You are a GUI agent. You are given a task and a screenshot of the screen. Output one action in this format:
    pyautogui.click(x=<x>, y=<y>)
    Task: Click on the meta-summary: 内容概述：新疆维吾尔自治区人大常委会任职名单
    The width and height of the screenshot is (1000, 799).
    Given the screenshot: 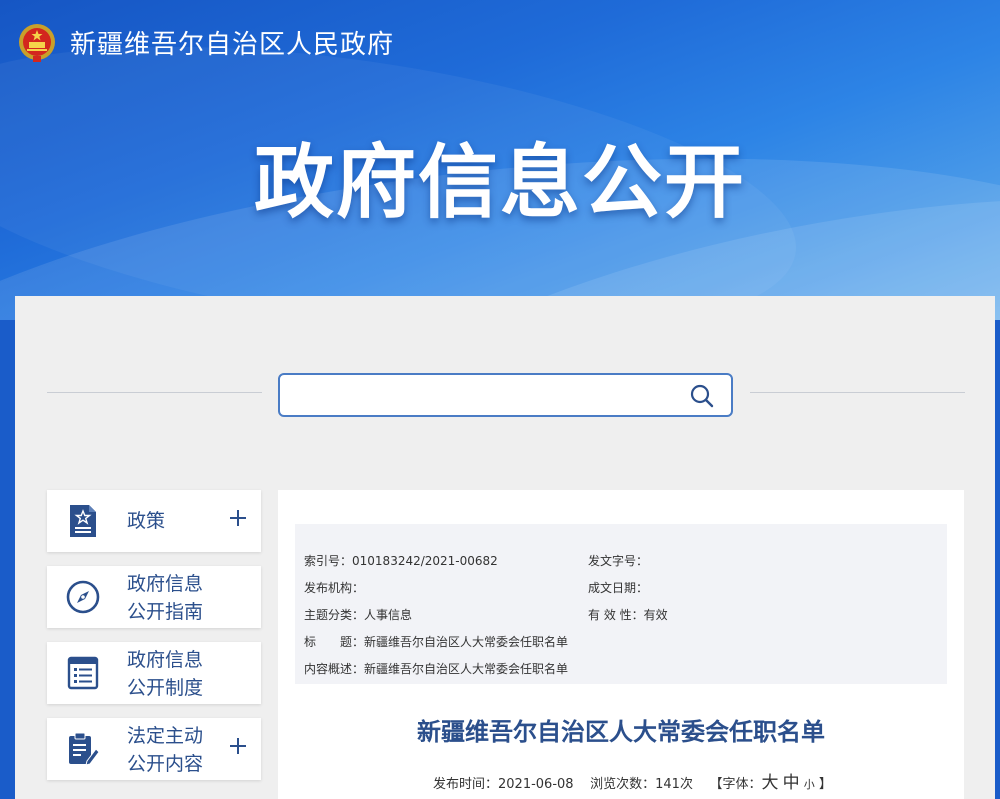 What is the action you would take?
    pyautogui.click(x=436, y=668)
    